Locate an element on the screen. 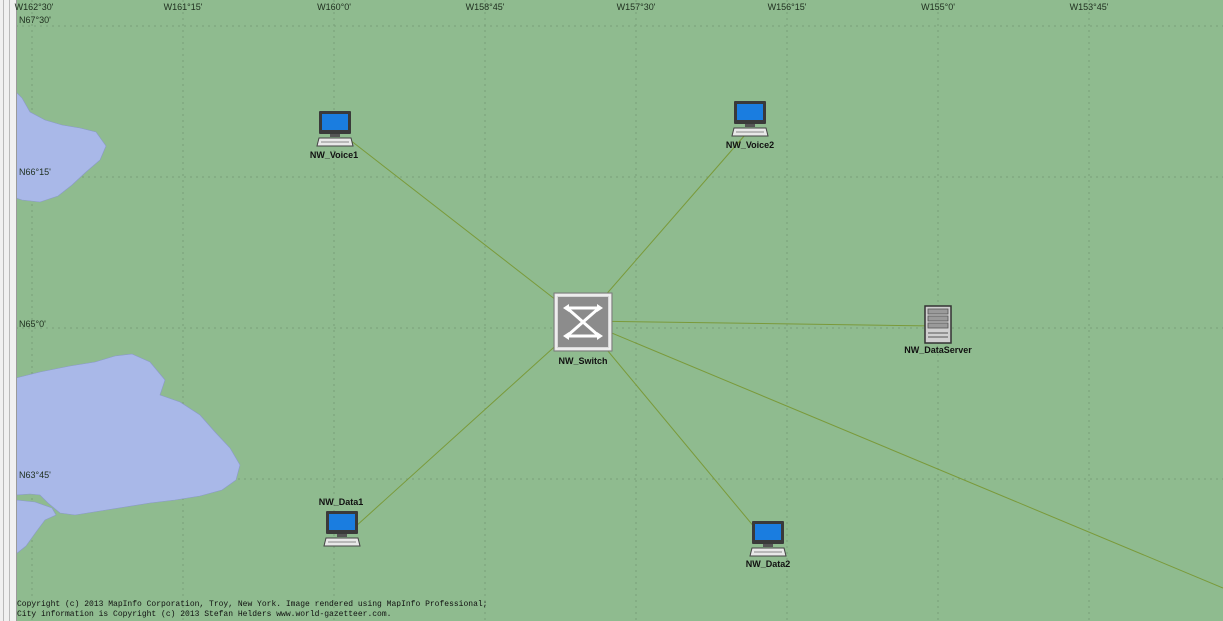 The width and height of the screenshot is (1223, 621). longitude-label: W157°30' is located at coordinates (636, 7).